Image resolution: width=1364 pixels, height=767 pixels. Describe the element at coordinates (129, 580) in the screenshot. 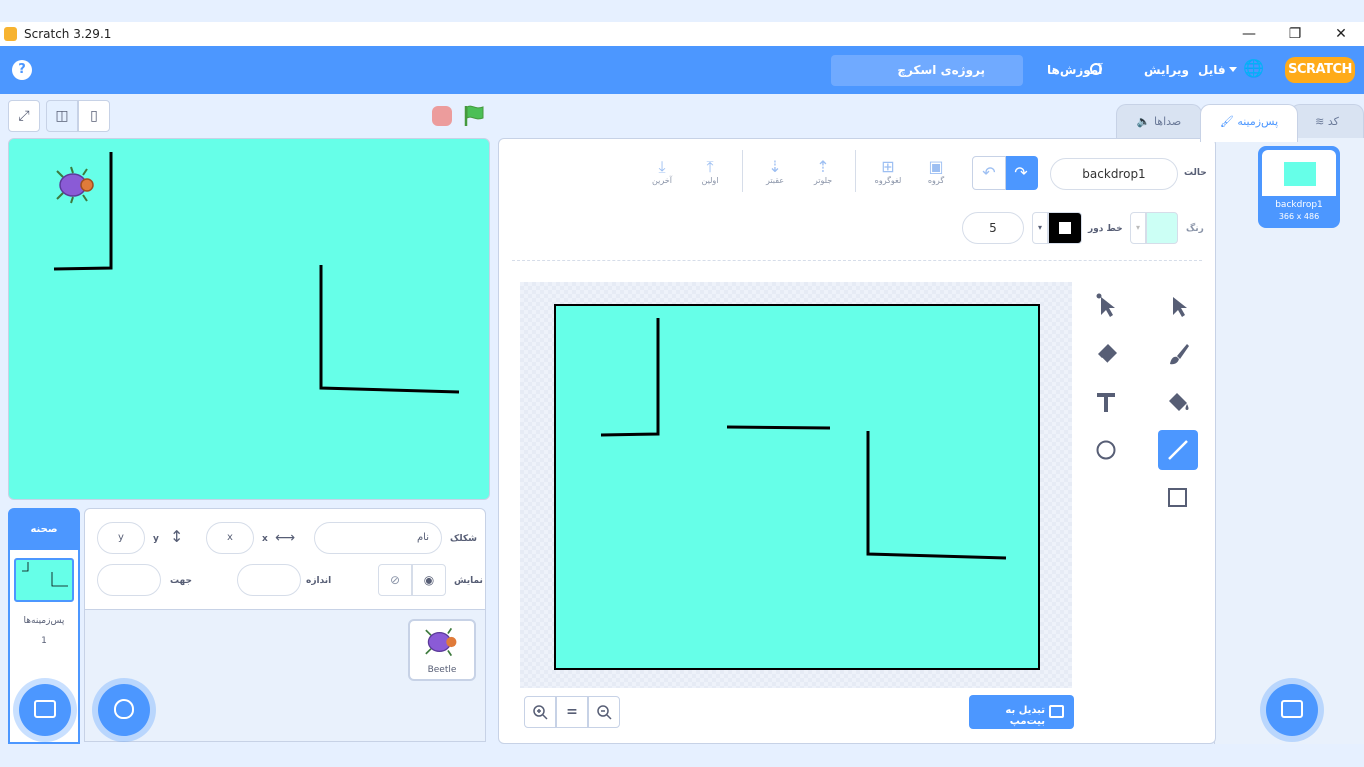

I see `direction-input` at that location.